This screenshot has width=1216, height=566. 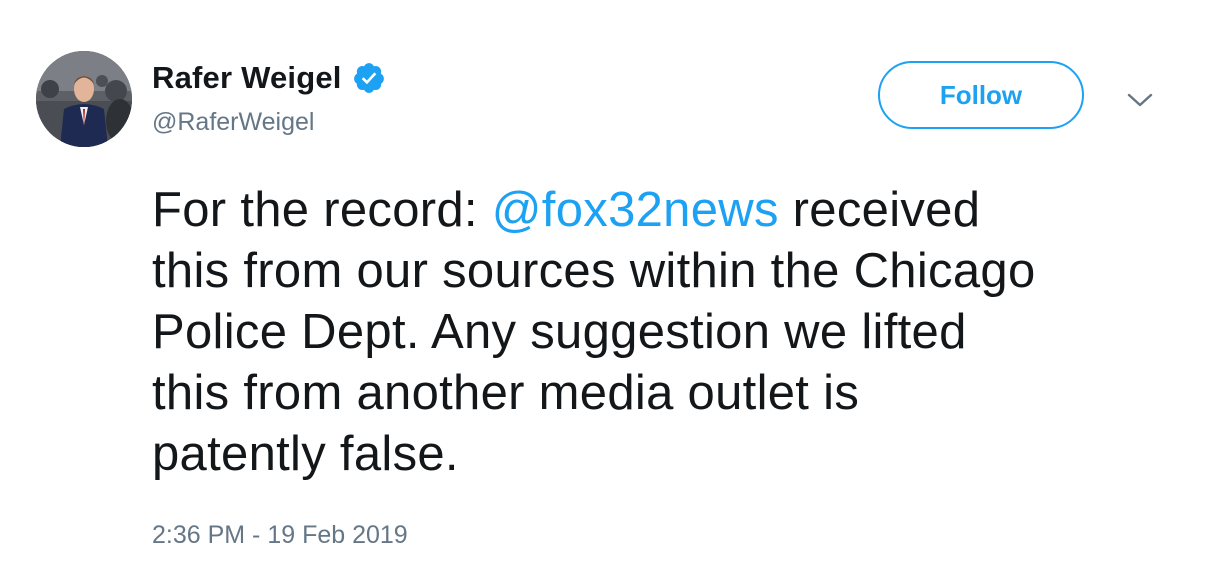 I want to click on follow-button: Follow, so click(x=981, y=95).